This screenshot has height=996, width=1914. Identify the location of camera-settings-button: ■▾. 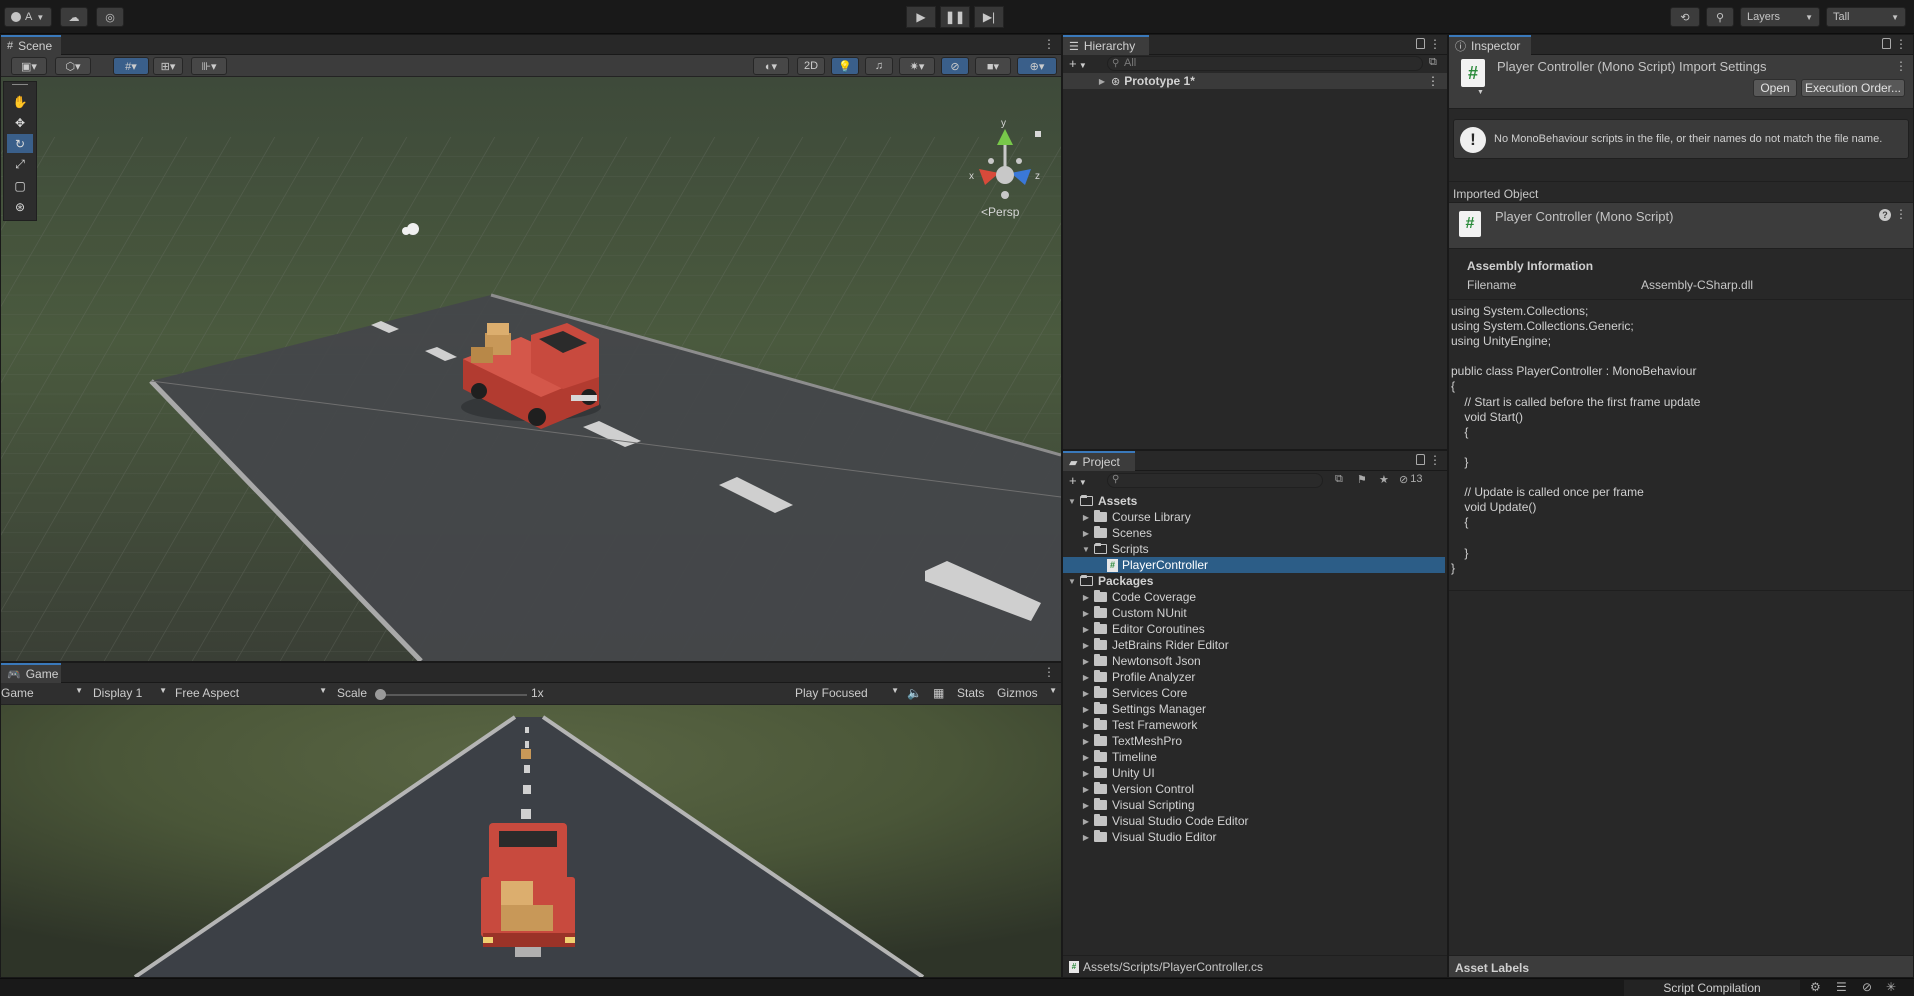
(993, 66).